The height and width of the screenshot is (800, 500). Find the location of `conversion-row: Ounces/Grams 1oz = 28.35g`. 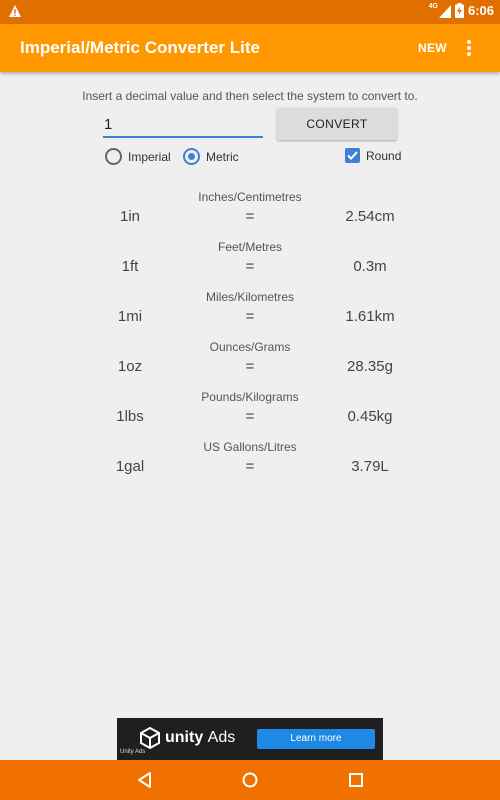

conversion-row: Ounces/Grams 1oz = 28.35g is located at coordinates (250, 365).